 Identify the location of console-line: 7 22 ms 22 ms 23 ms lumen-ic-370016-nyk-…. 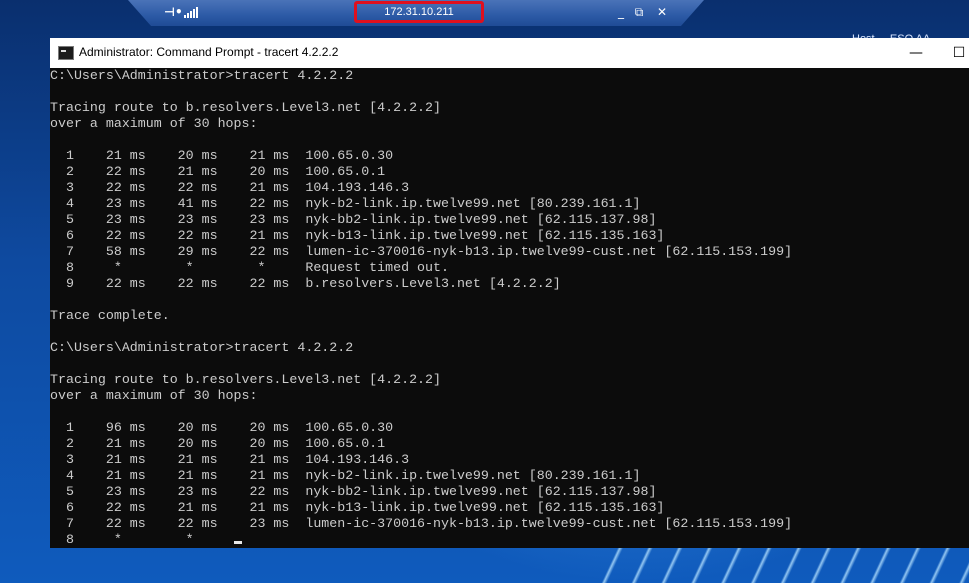
(421, 523).